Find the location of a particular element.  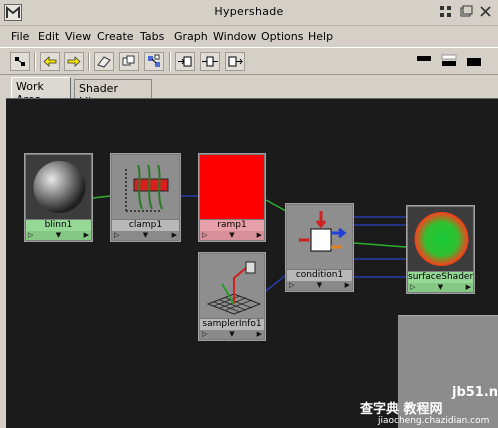

menu-options: Options is located at coordinates (282, 36).